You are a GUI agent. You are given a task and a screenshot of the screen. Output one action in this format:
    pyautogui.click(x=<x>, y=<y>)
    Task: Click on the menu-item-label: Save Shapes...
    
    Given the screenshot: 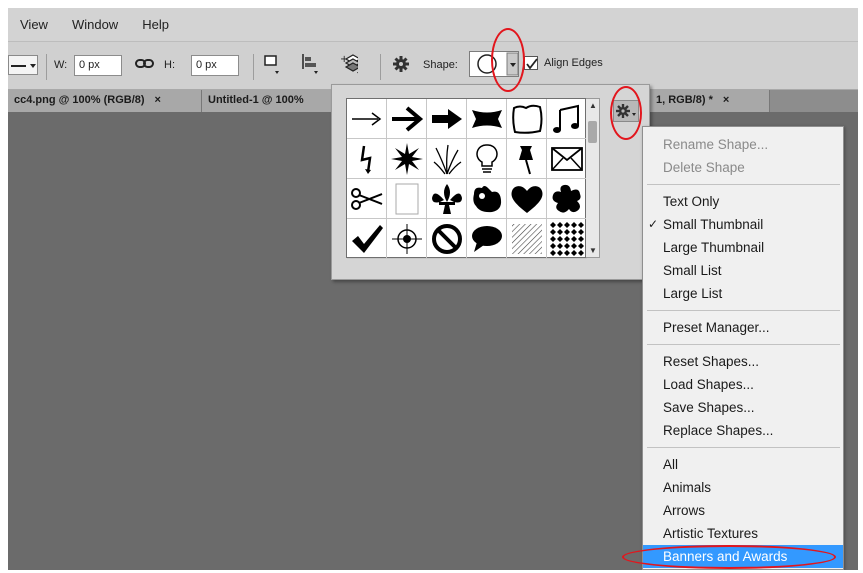 What is the action you would take?
    pyautogui.click(x=709, y=407)
    